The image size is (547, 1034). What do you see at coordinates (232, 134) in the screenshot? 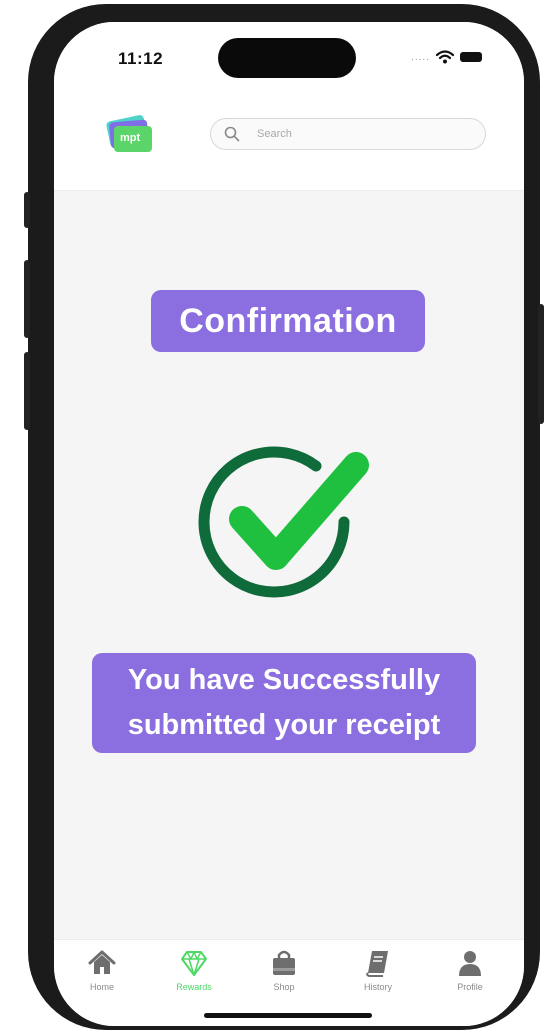
I see `search-icon` at bounding box center [232, 134].